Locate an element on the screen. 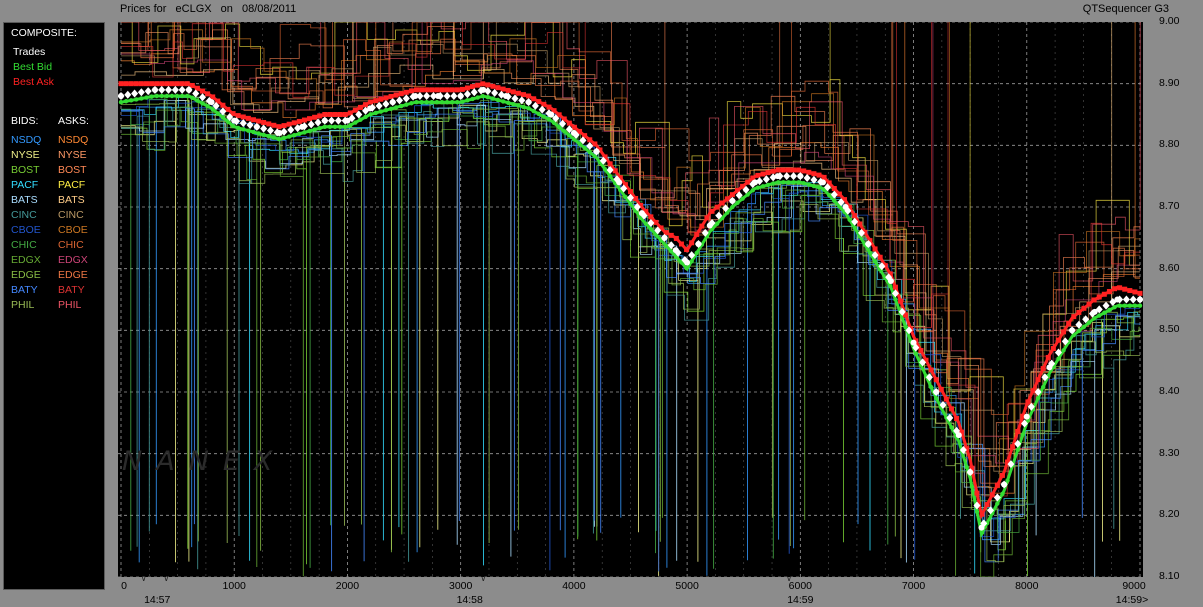  composite-heading: COMPOSITE: is located at coordinates (44, 33).